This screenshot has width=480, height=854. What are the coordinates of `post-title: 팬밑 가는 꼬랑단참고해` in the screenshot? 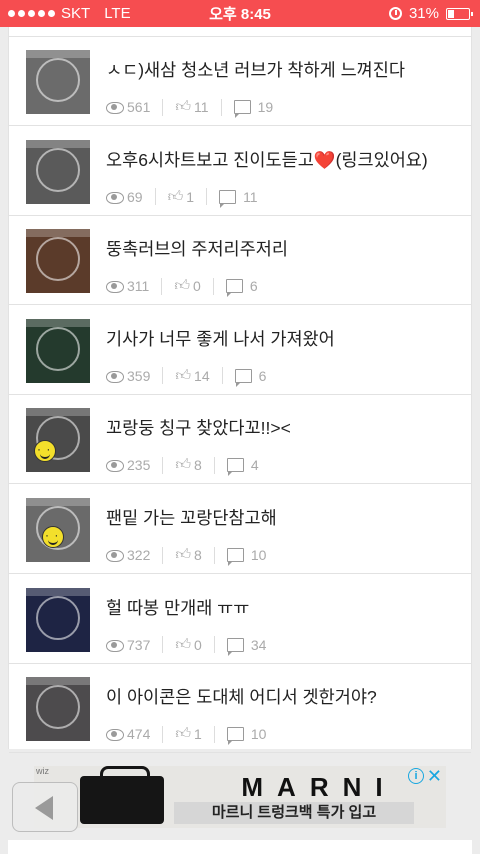 It's located at (191, 517).